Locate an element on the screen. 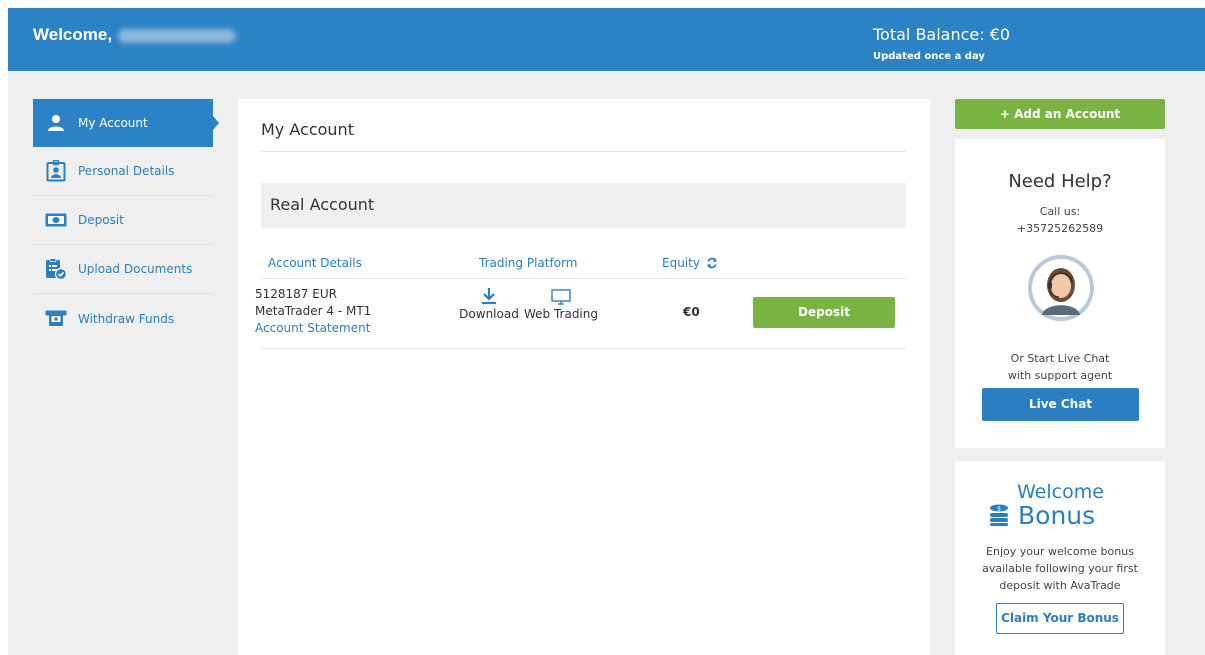  call-us-label: Call us: is located at coordinates (1060, 211).